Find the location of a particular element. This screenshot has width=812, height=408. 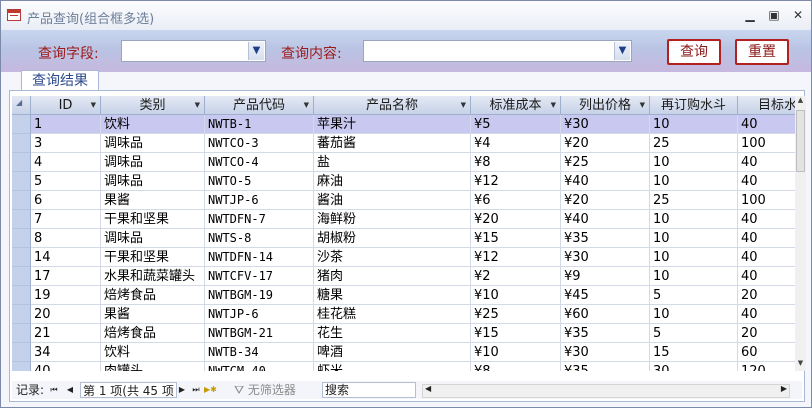

query-field-combo: ▼ is located at coordinates (193, 51).